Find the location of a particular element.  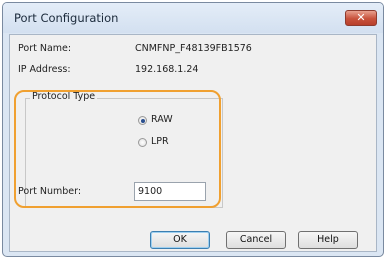

close-icon: ✕ is located at coordinates (361, 17).